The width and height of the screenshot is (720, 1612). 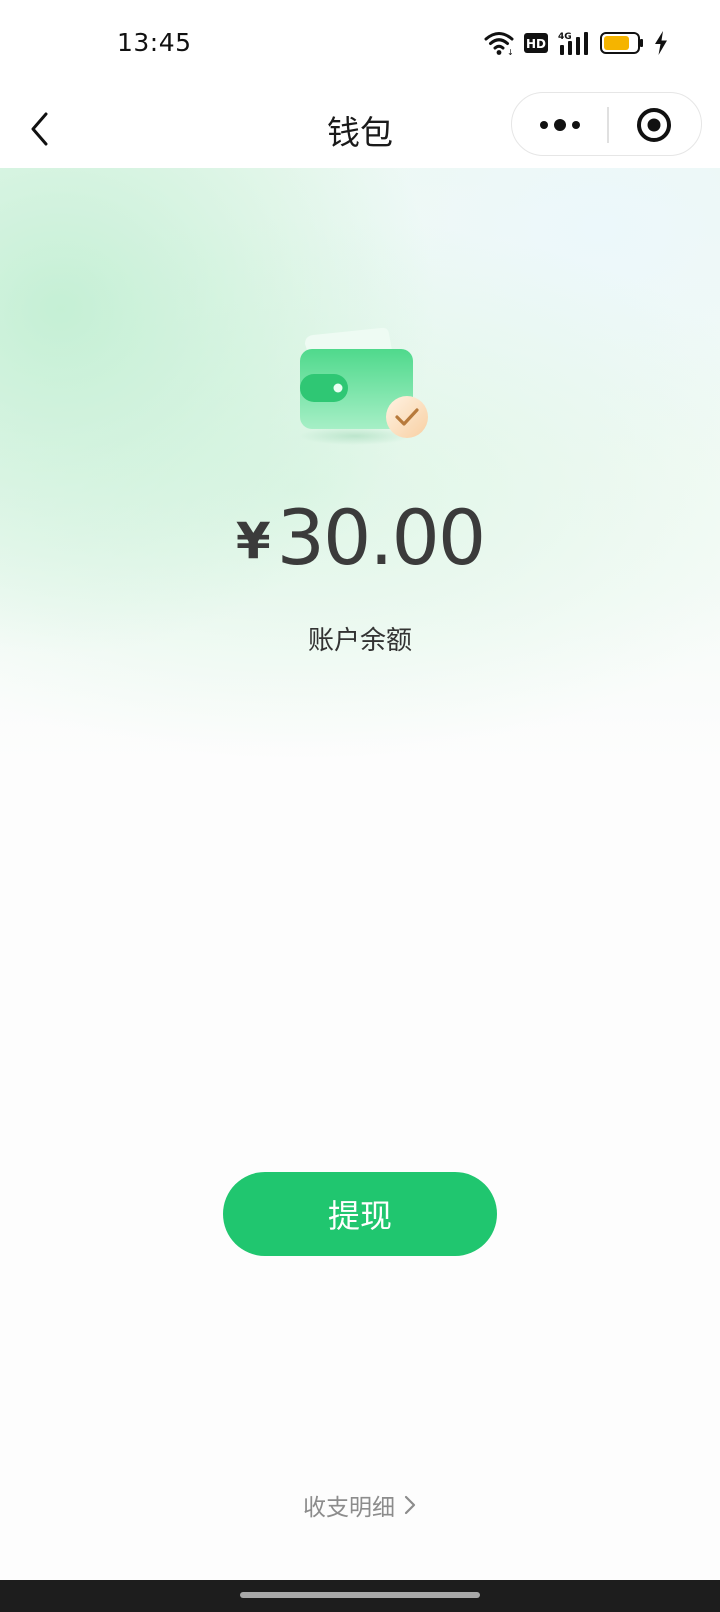 I want to click on signal-4g-icon: 4G, so click(x=574, y=45).